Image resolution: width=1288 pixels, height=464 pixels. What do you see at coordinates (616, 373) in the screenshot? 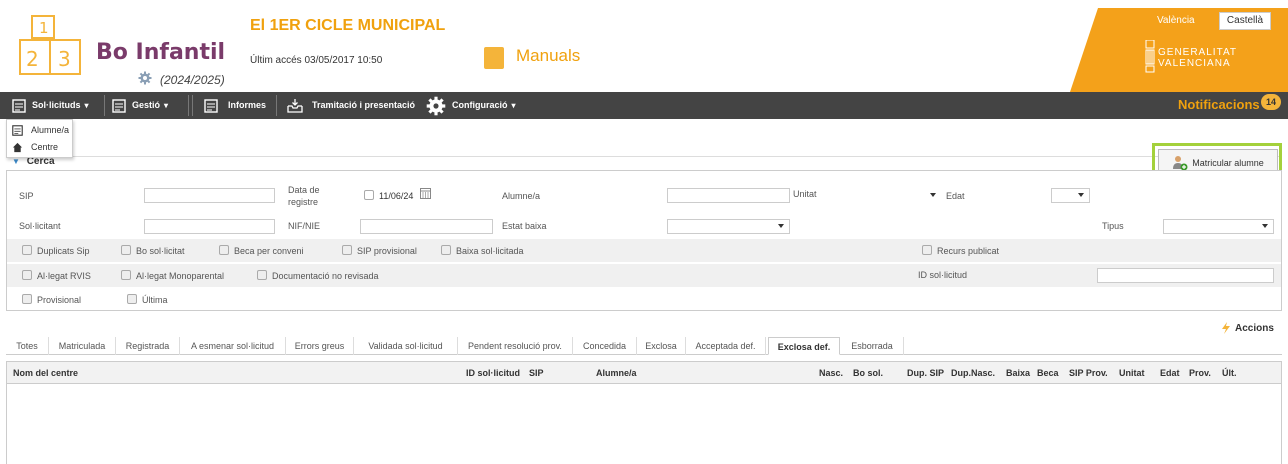
I see `col-alumne: Alumne/a` at bounding box center [616, 373].